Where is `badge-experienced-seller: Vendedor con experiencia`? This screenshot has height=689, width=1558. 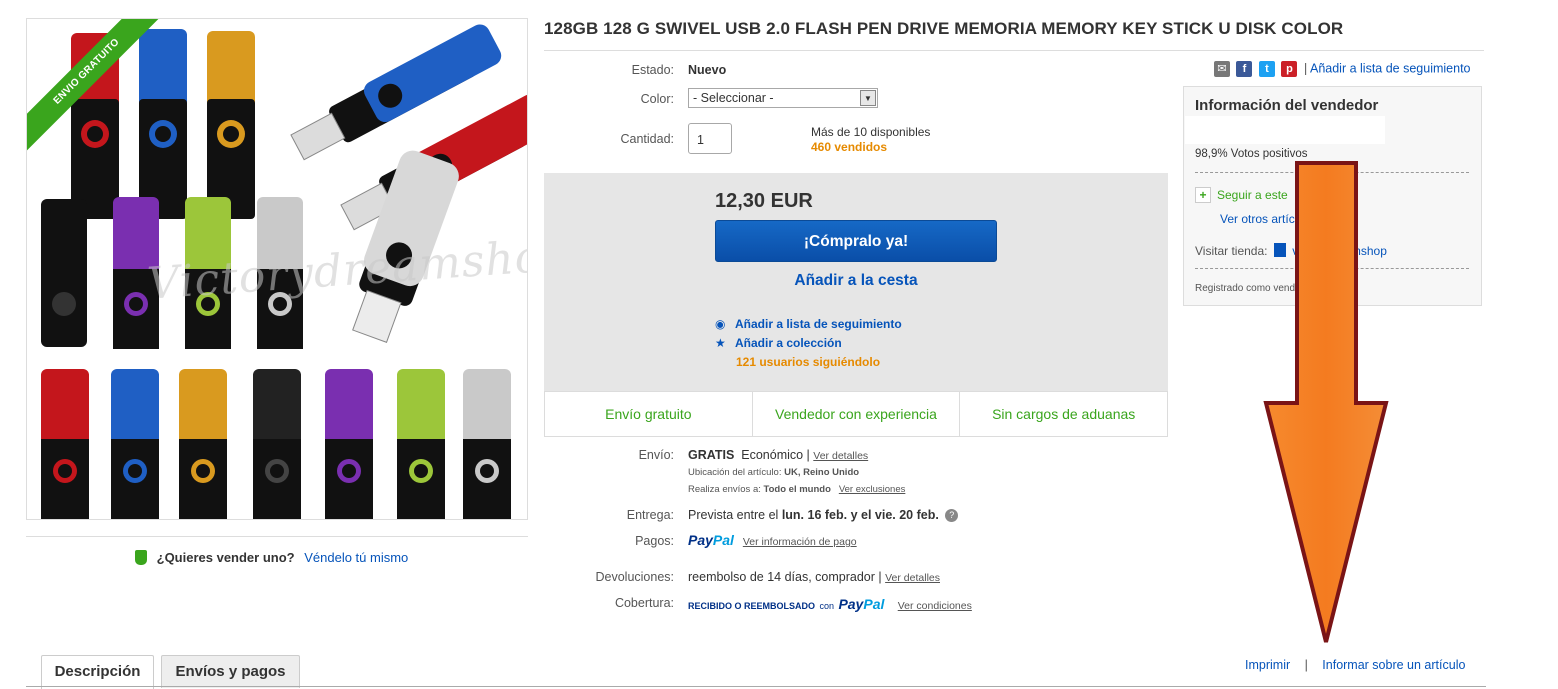
badge-experienced-seller: Vendedor con experiencia is located at coordinates (857, 414).